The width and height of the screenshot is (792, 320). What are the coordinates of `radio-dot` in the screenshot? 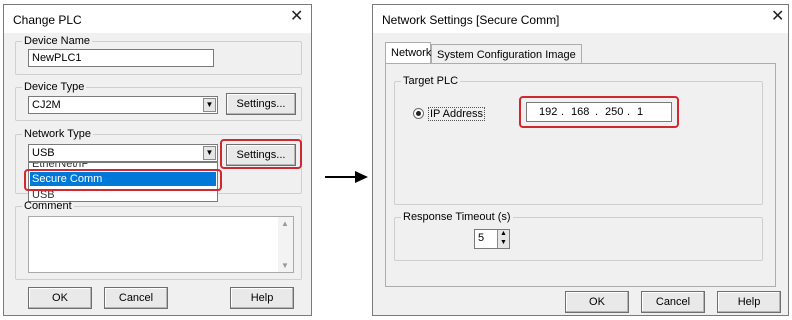 It's located at (418, 113).